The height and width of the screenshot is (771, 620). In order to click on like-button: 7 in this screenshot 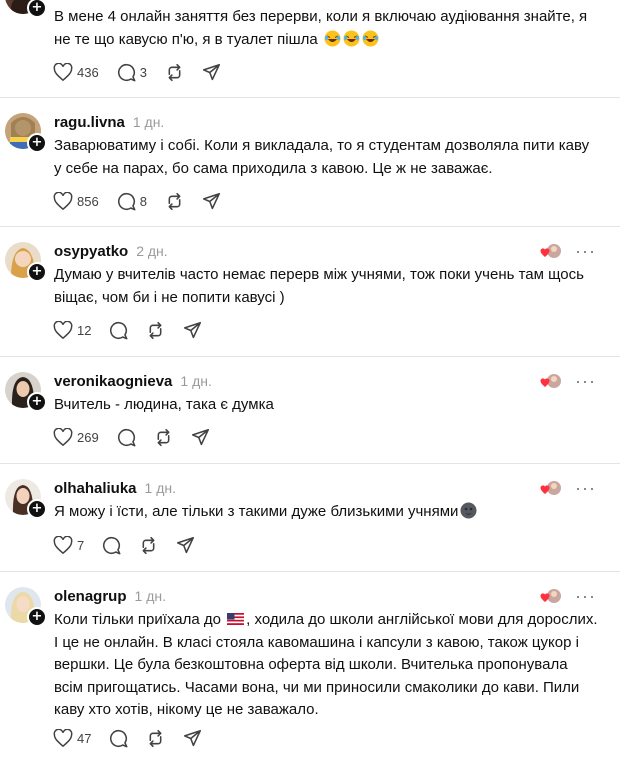, I will do `click(68, 545)`.